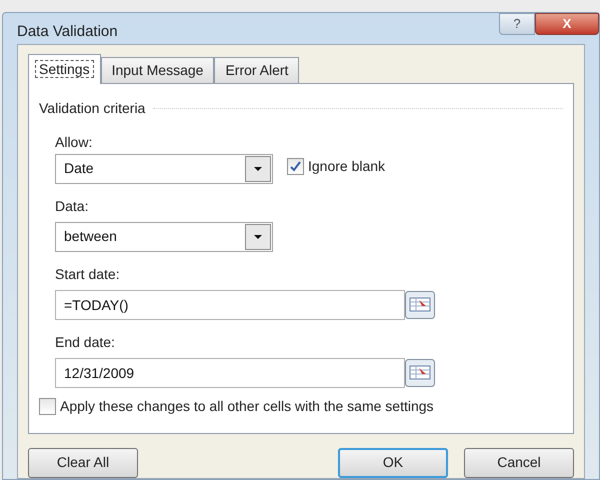 The image size is (600, 480). What do you see at coordinates (87, 274) in the screenshot?
I see `field-label: Start date:` at bounding box center [87, 274].